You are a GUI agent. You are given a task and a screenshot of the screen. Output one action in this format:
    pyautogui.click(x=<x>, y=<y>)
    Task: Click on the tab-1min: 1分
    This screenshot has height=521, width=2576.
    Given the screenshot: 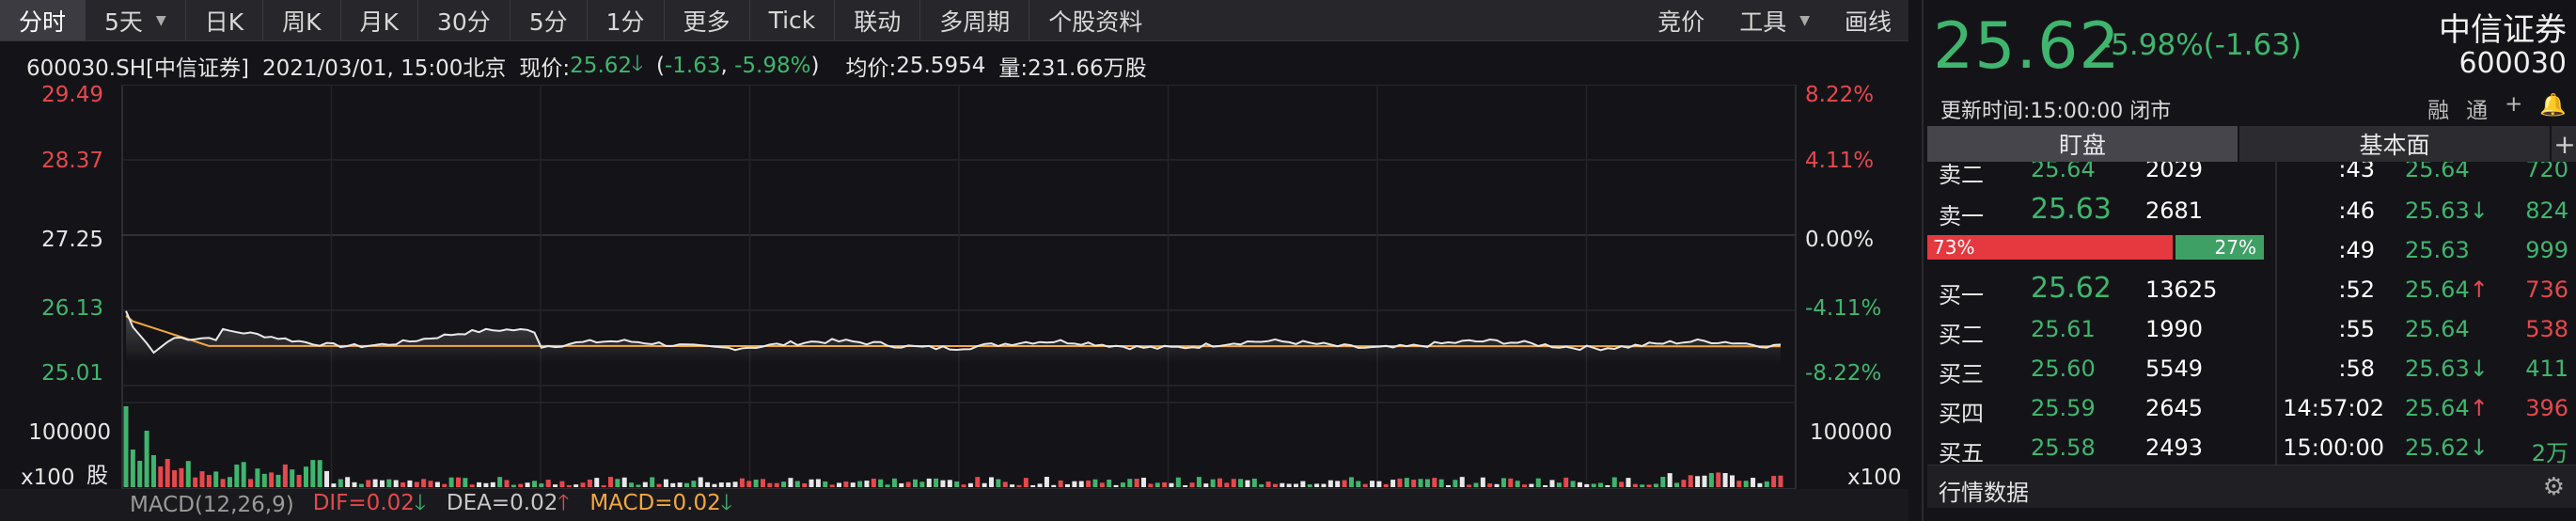 What is the action you would take?
    pyautogui.click(x=627, y=20)
    